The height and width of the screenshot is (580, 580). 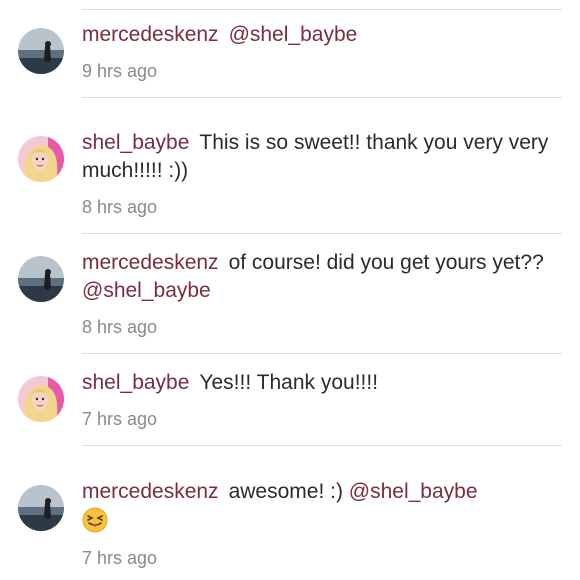 What do you see at coordinates (289, 382) in the screenshot?
I see `comment-text: Yes!!! Thank you!!!!` at bounding box center [289, 382].